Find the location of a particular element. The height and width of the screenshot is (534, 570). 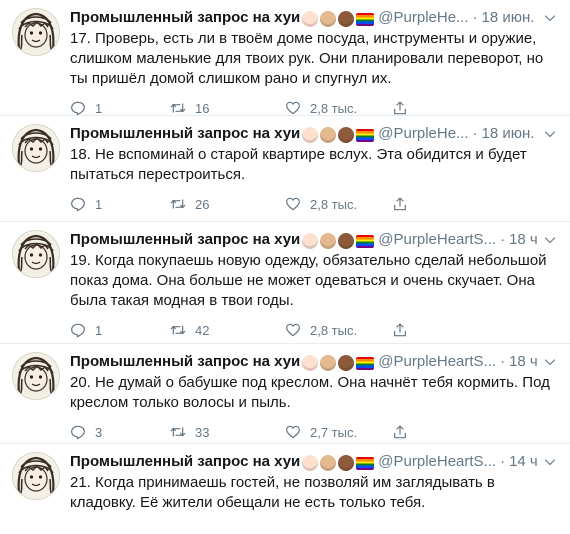

like-count: 2,7 тыс. is located at coordinates (334, 432).